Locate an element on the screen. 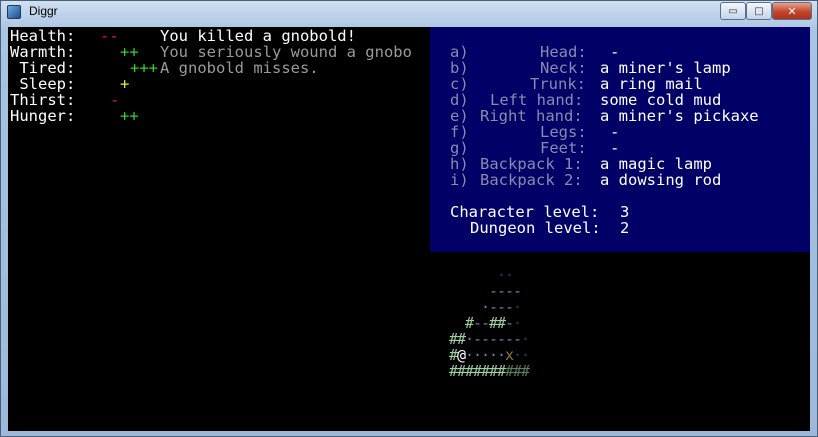 This screenshot has height=437, width=818. inventory-item: a miner's pickaxe is located at coordinates (679, 116).